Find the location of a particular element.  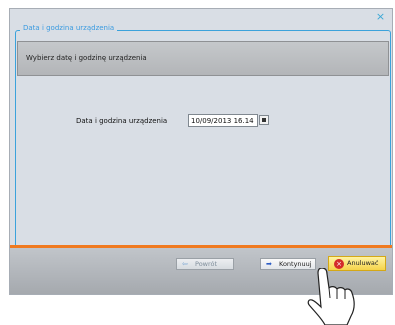

back-button: ⇦ Powrót is located at coordinates (205, 264).